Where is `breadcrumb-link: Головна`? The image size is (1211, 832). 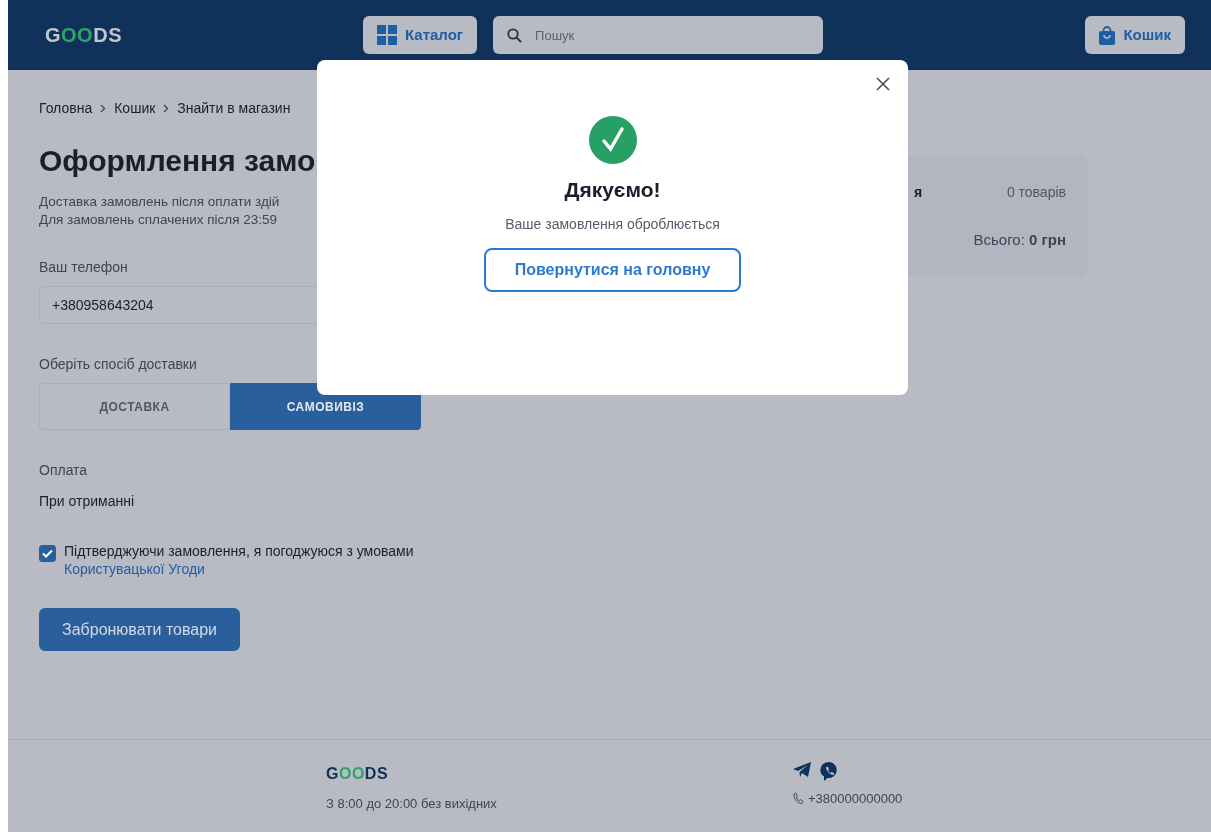 breadcrumb-link: Головна is located at coordinates (66, 108).